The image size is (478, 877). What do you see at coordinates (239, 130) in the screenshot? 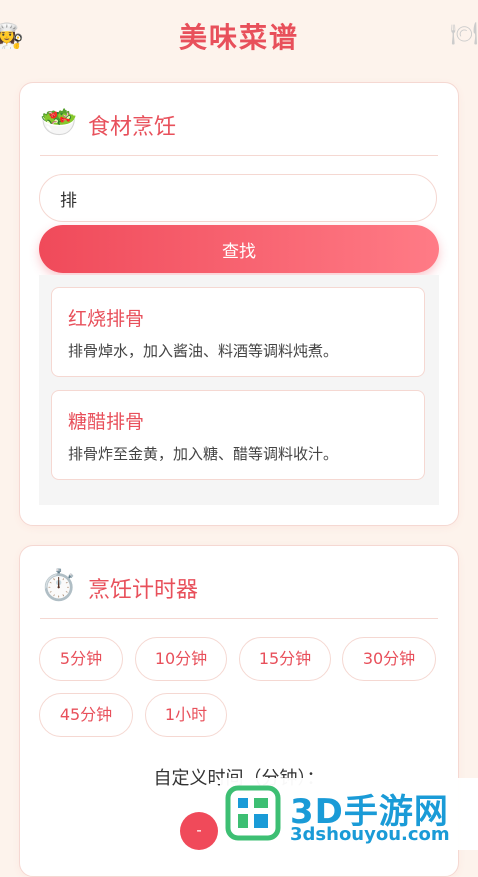
I see `card-header: 🥗 食材烹饪` at bounding box center [239, 130].